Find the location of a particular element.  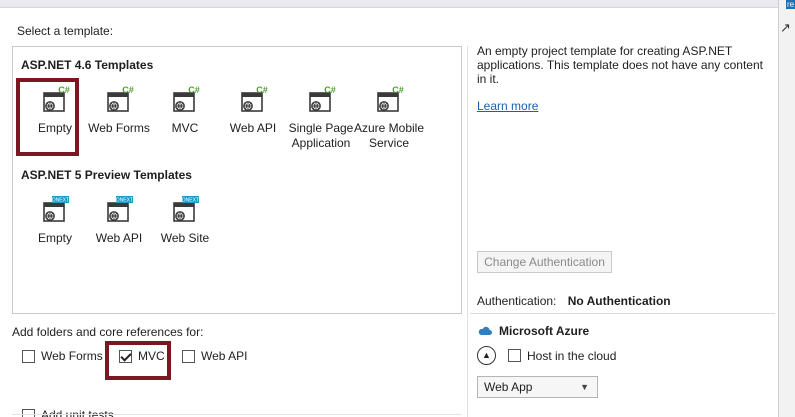

core-references-label: Add folders and core references for: is located at coordinates (108, 332).